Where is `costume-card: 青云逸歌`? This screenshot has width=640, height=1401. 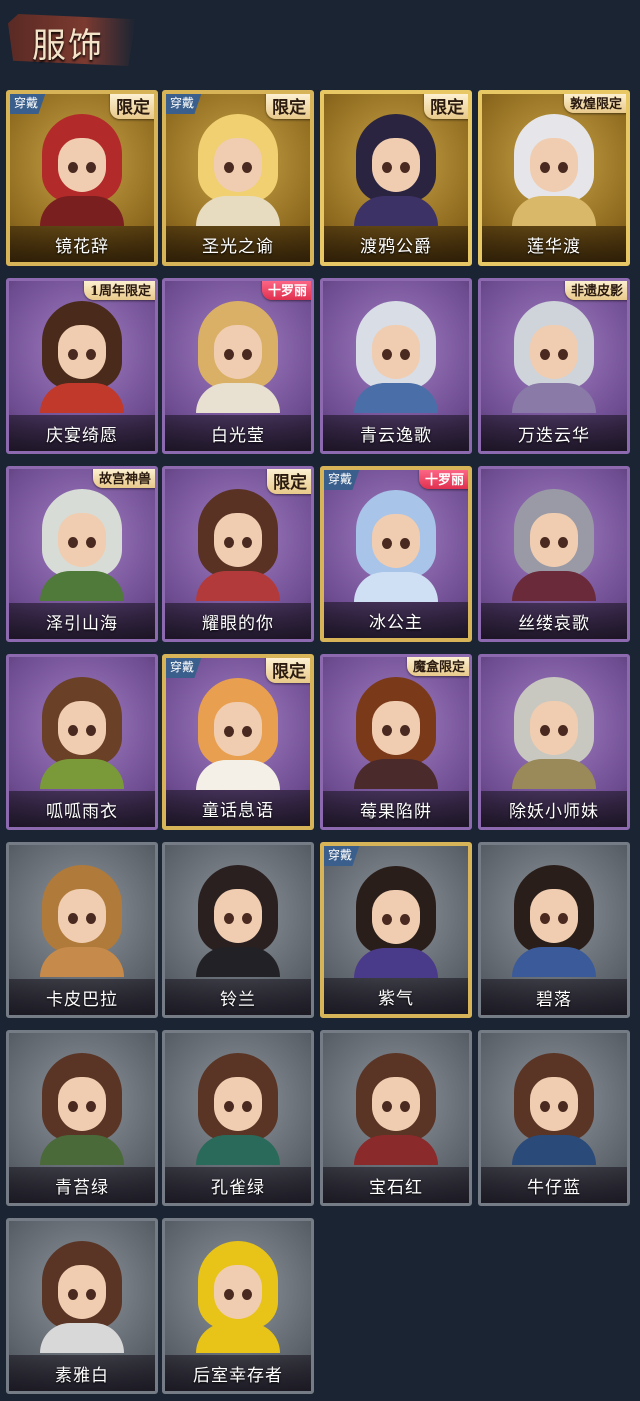
costume-card: 青云逸歌 is located at coordinates (396, 366).